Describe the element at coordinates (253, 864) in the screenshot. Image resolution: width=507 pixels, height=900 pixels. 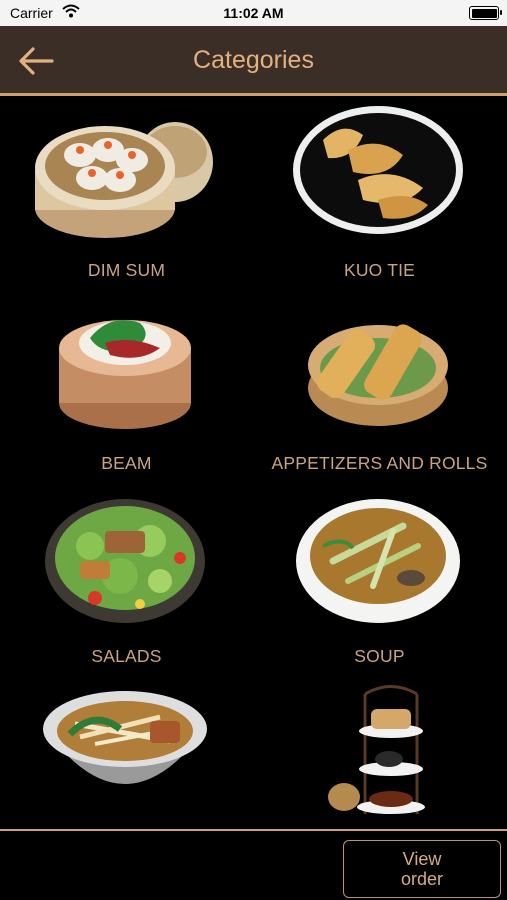
I see `bottom-bar: View order` at that location.